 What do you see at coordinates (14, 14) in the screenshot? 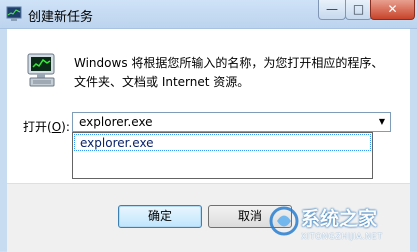
I see `task-manager-icon` at bounding box center [14, 14].